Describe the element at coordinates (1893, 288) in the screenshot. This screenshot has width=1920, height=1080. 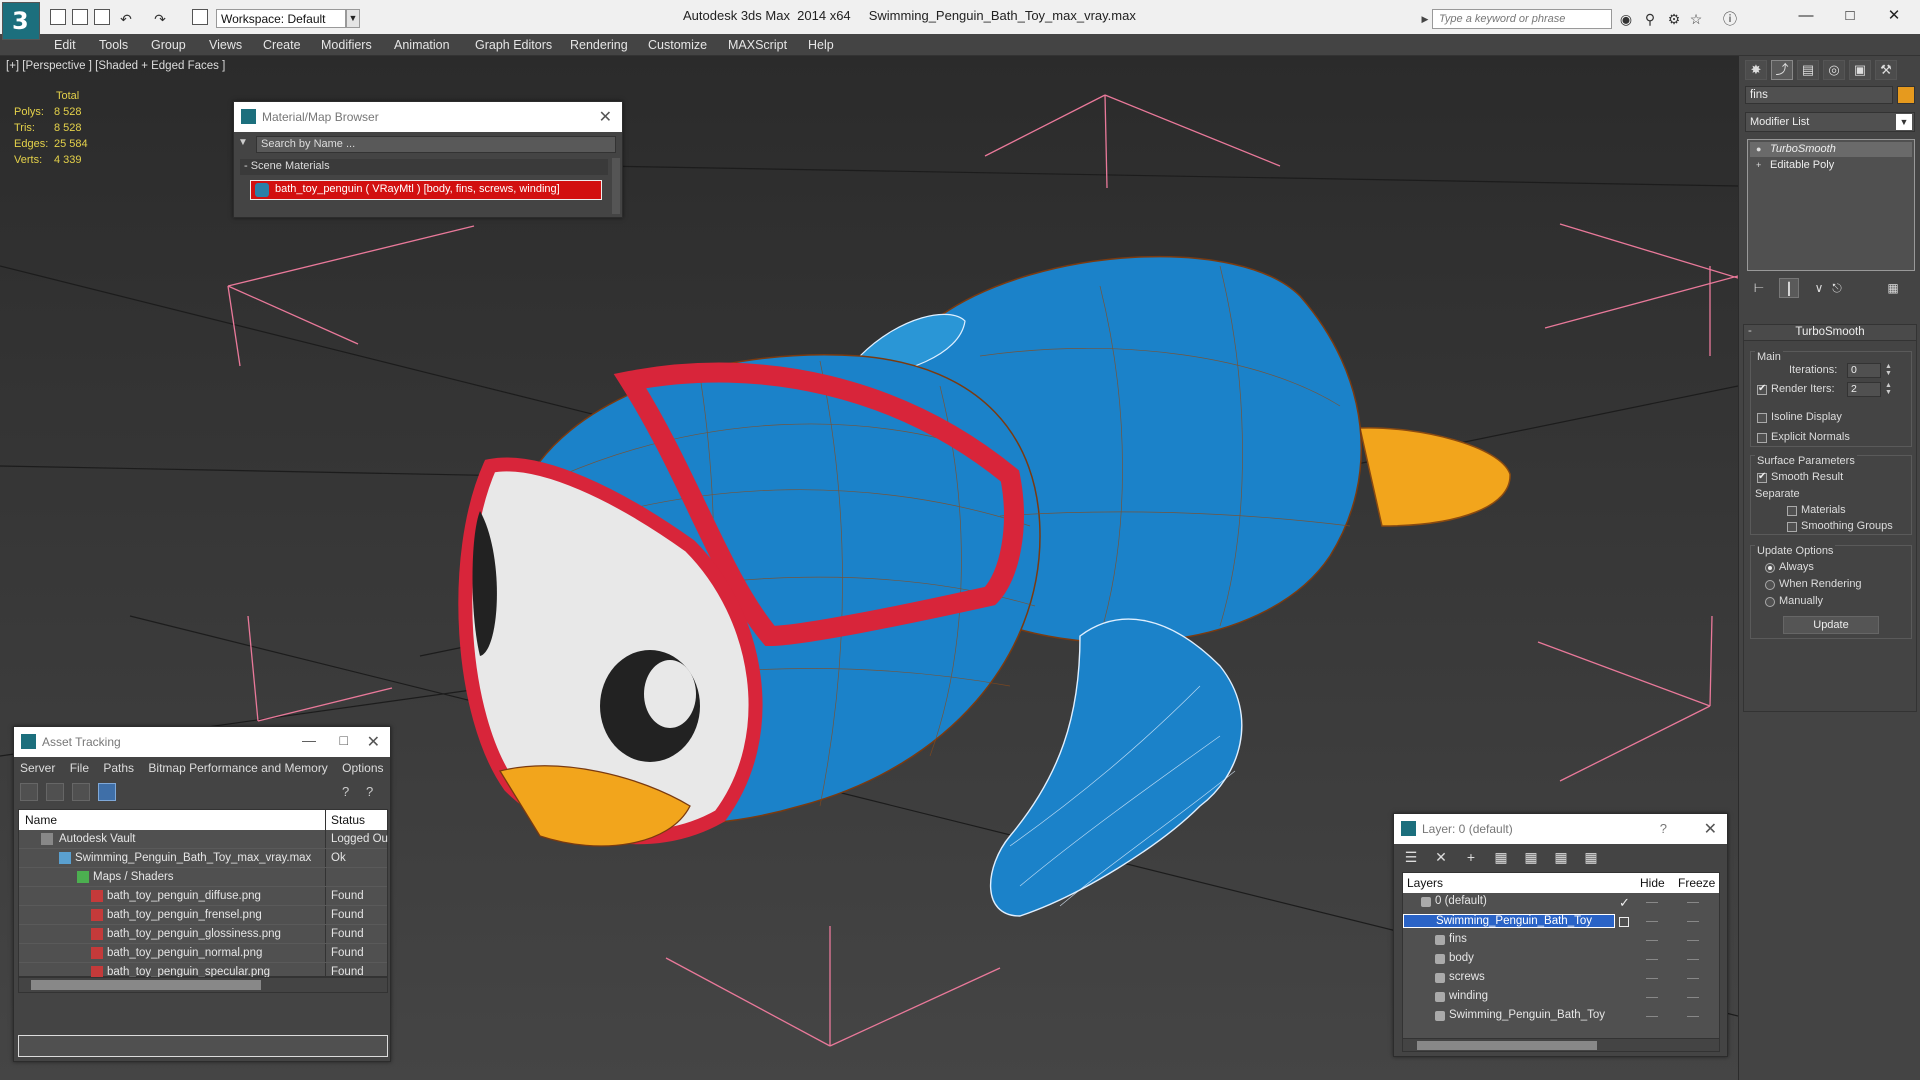
I see `configure-sets-icon: ▦` at that location.